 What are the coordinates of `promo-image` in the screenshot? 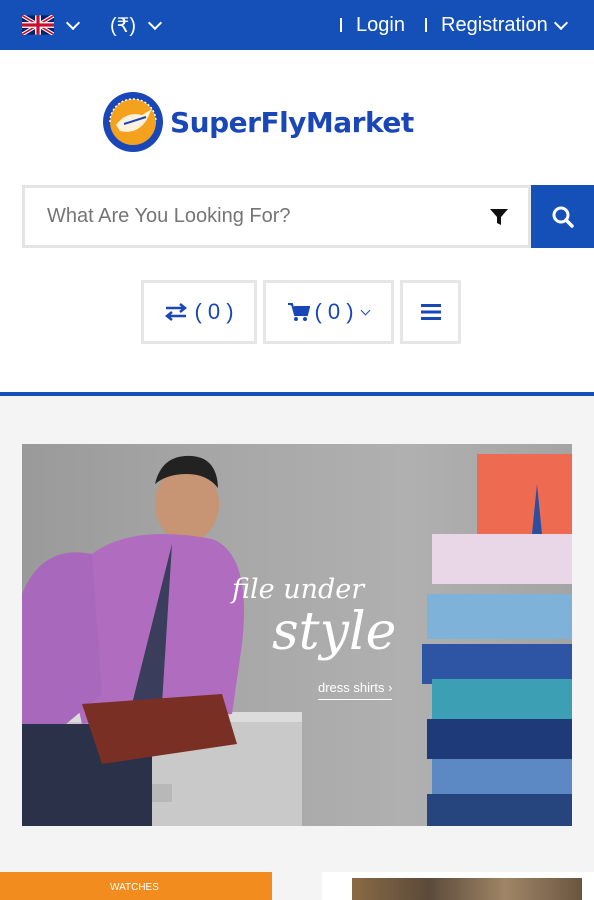 It's located at (467, 889).